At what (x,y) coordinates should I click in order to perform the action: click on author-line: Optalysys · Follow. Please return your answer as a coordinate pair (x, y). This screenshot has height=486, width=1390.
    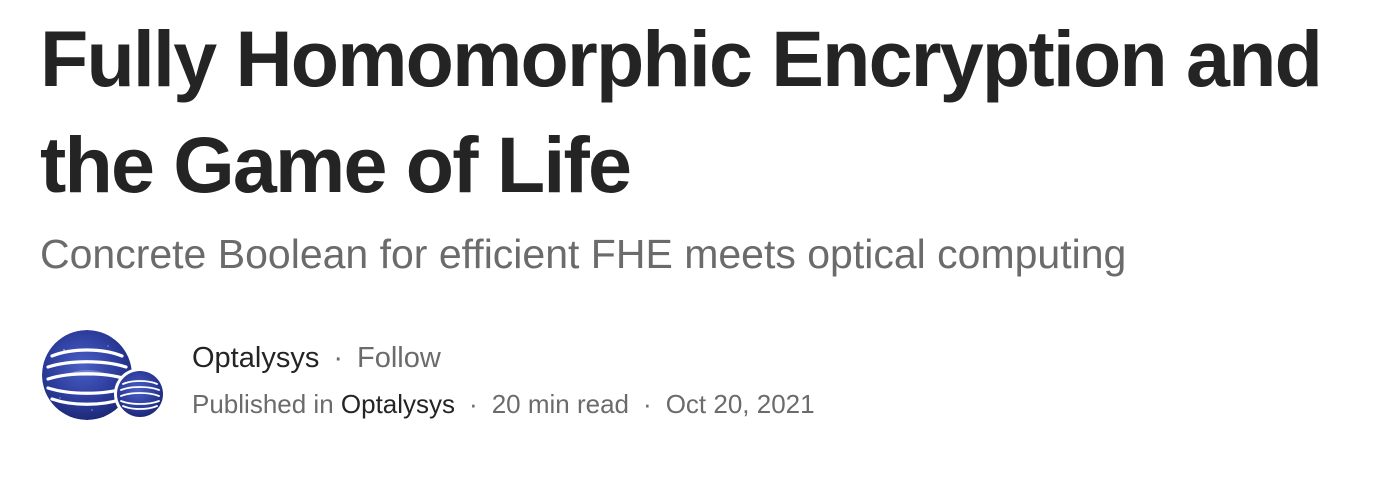
    Looking at the image, I should click on (316, 358).